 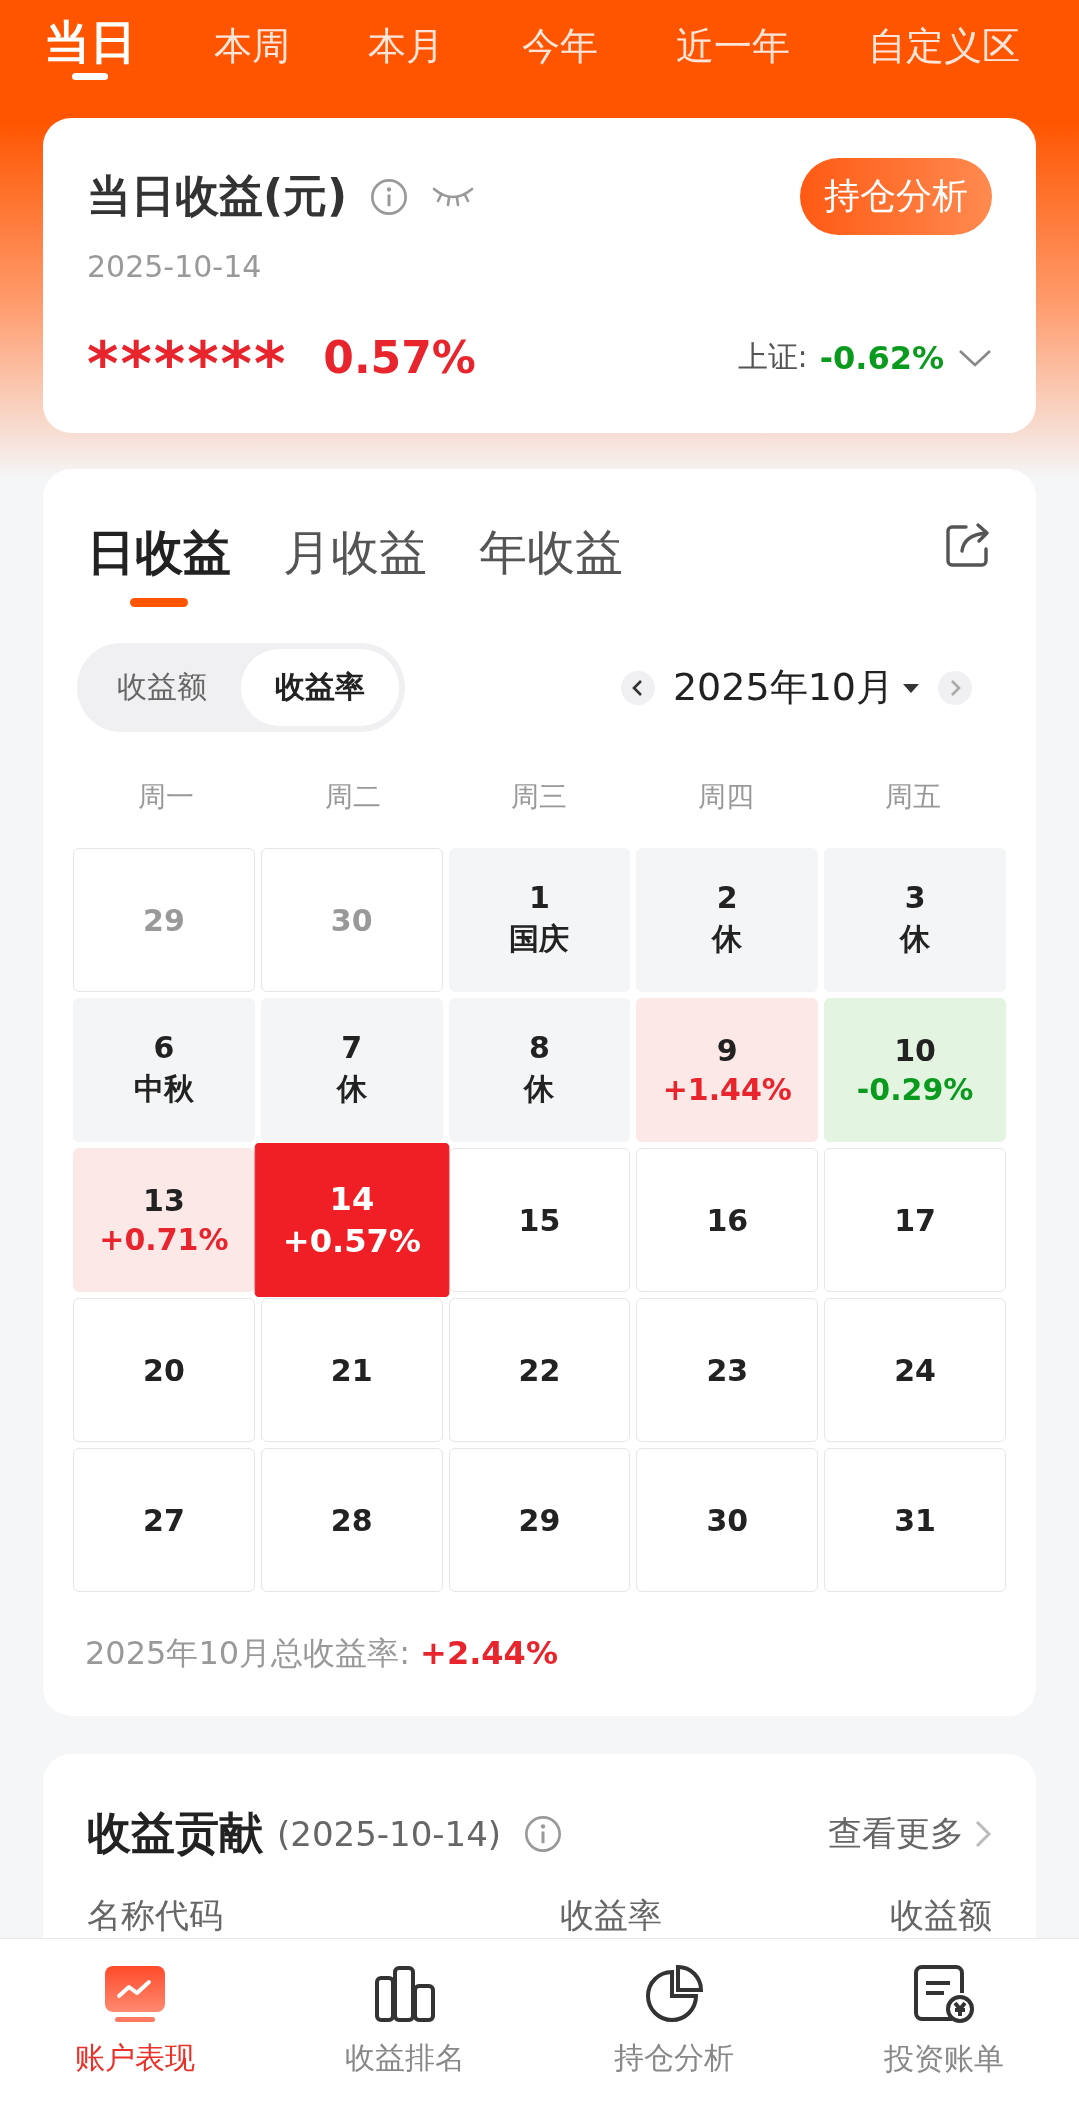 I want to click on calendar-day: 14 +0.57%, so click(x=351, y=1220).